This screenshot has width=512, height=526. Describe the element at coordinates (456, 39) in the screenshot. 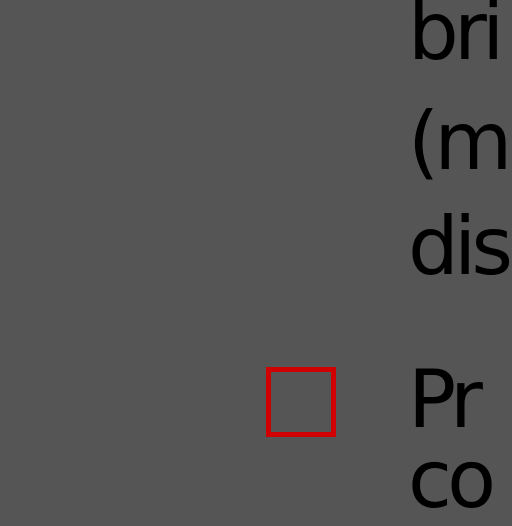

I see `option-1-line-1: bri` at that location.